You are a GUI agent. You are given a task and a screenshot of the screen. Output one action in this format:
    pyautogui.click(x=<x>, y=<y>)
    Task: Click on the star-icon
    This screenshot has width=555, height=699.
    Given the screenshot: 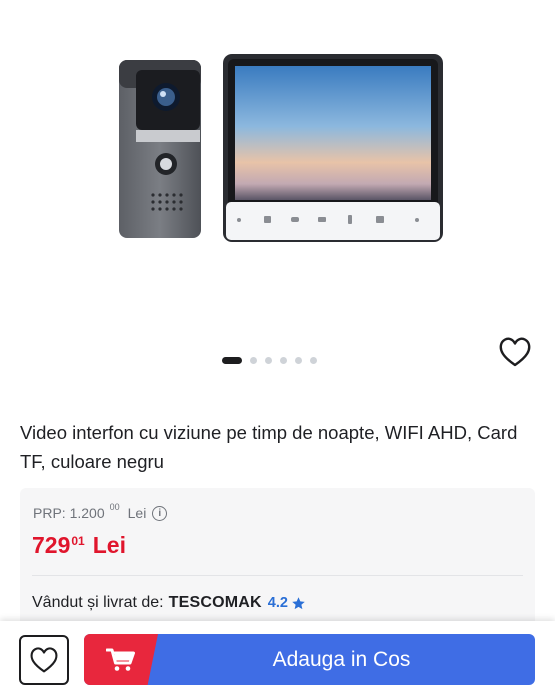 What is the action you would take?
    pyautogui.click(x=298, y=602)
    